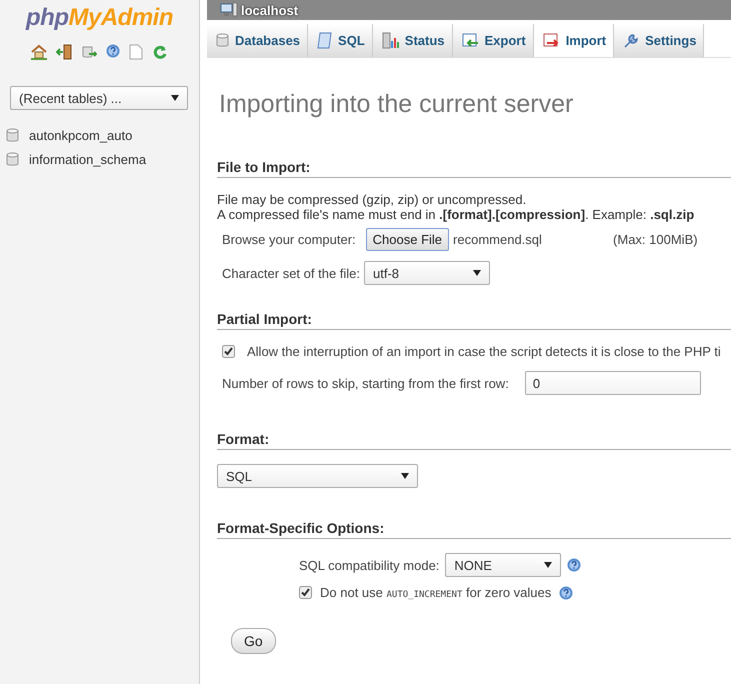 The height and width of the screenshot is (684, 731). What do you see at coordinates (289, 239) in the screenshot?
I see `field-label: Browse your computer:` at bounding box center [289, 239].